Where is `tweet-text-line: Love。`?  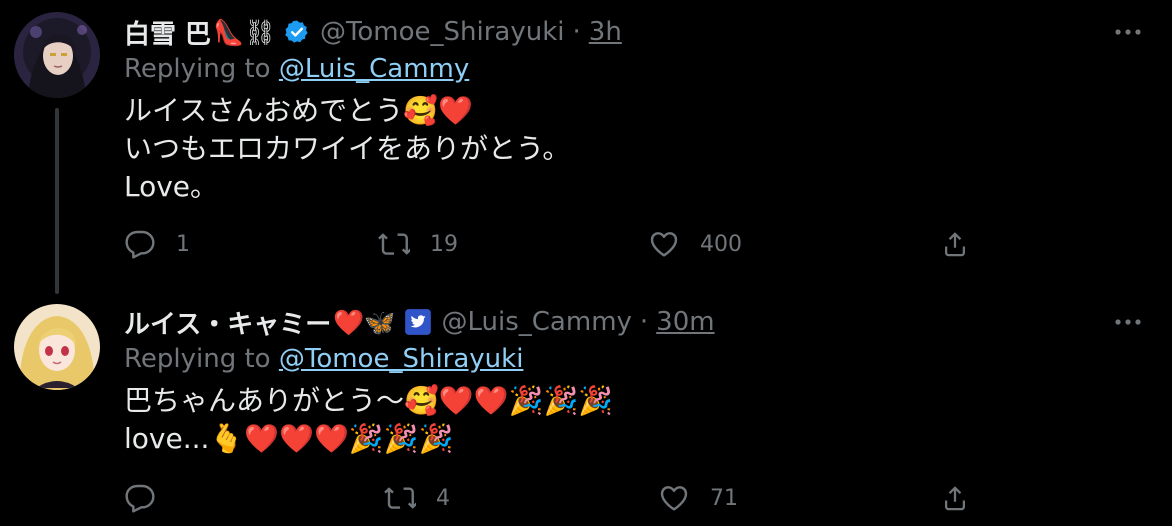 tweet-text-line: Love。 is located at coordinates (171, 186).